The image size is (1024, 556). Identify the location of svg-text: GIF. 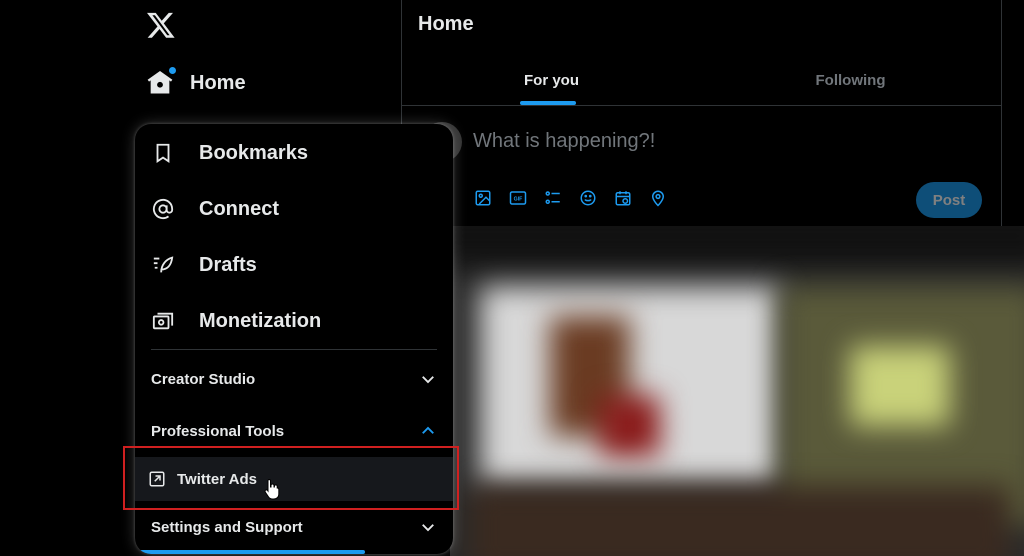
(519, 200).